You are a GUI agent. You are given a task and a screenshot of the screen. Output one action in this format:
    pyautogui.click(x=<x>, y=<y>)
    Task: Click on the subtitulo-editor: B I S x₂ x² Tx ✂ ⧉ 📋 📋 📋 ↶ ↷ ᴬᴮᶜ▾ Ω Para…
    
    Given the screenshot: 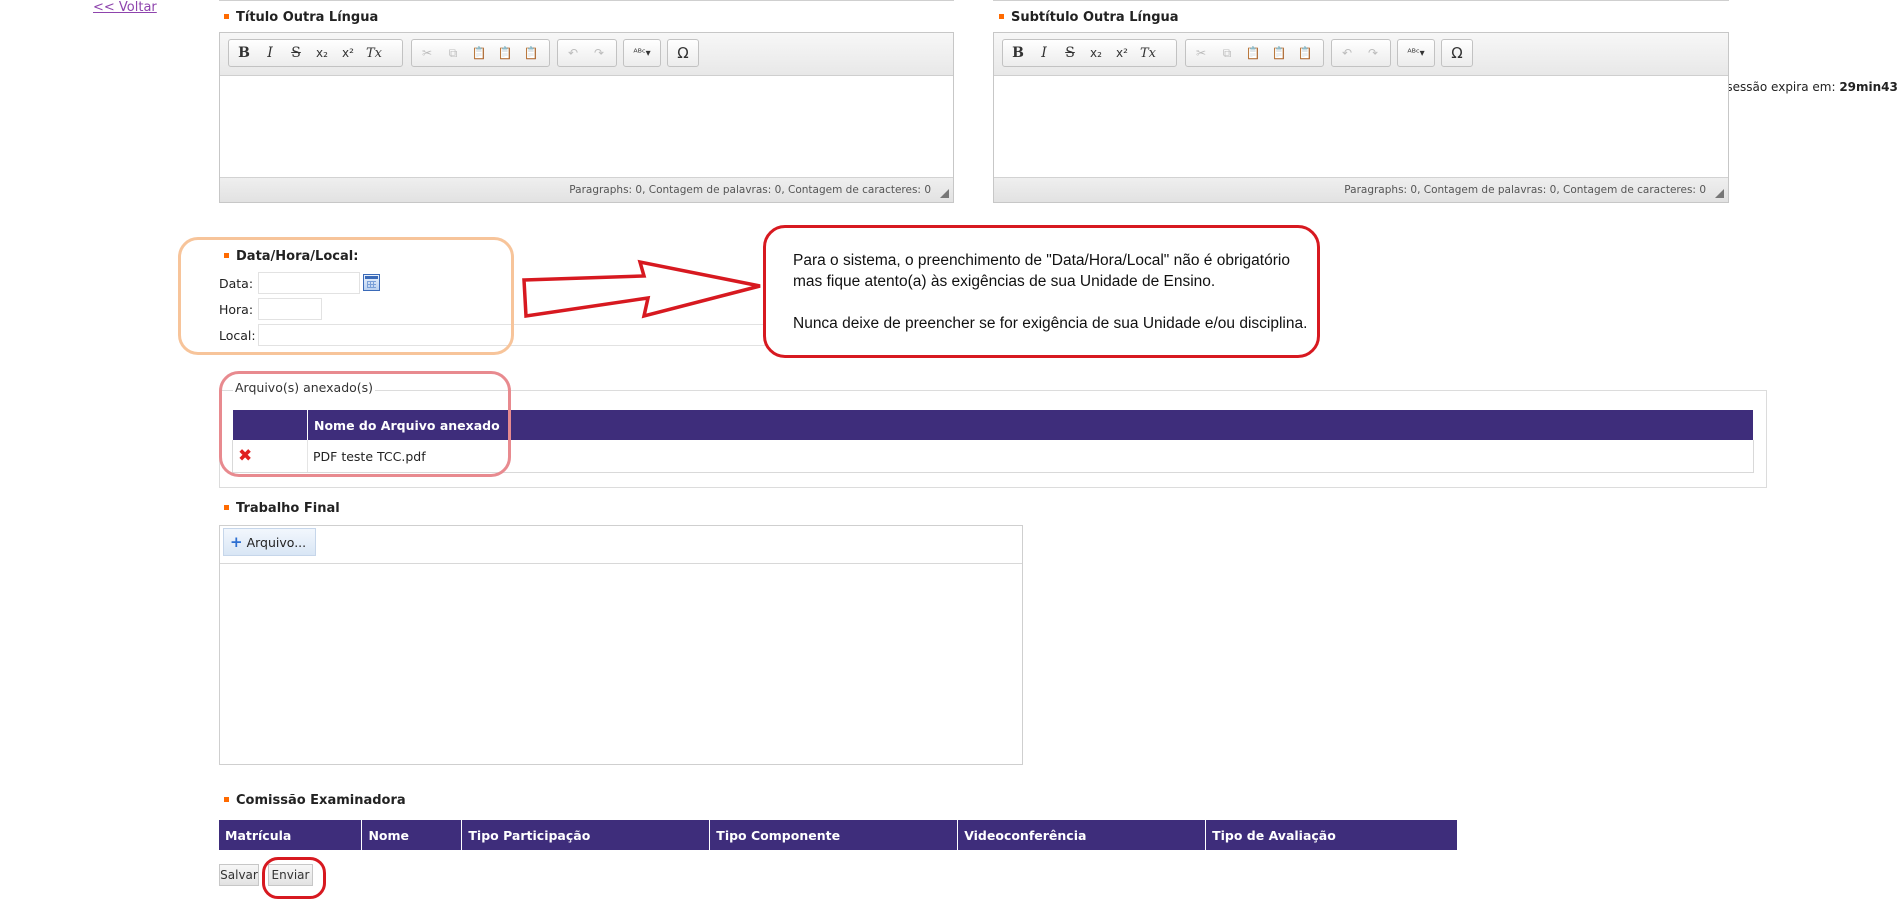 What is the action you would take?
    pyautogui.click(x=1361, y=117)
    